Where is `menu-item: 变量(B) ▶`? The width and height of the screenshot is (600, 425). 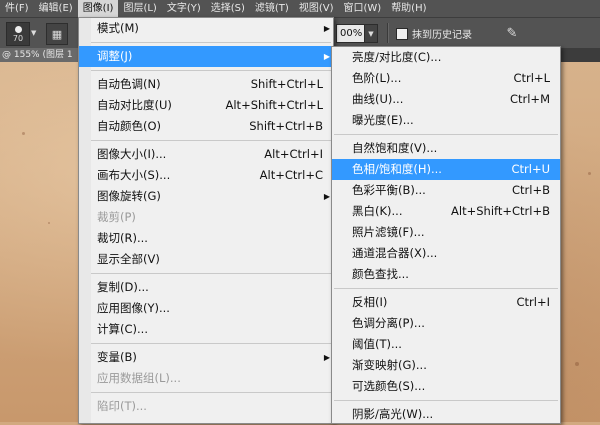
menu-item: 变量(B) ▶ is located at coordinates (206, 357).